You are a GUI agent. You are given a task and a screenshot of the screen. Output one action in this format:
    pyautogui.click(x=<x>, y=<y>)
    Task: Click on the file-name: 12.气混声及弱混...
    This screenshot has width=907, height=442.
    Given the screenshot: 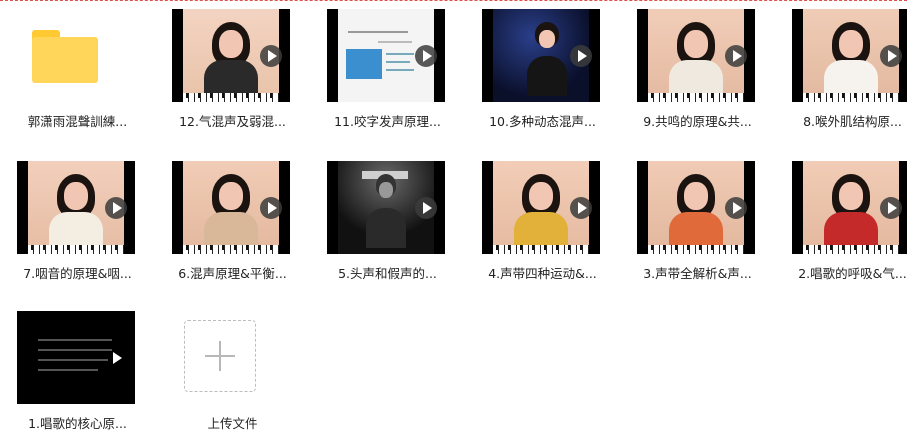 What is the action you would take?
    pyautogui.click(x=232, y=121)
    